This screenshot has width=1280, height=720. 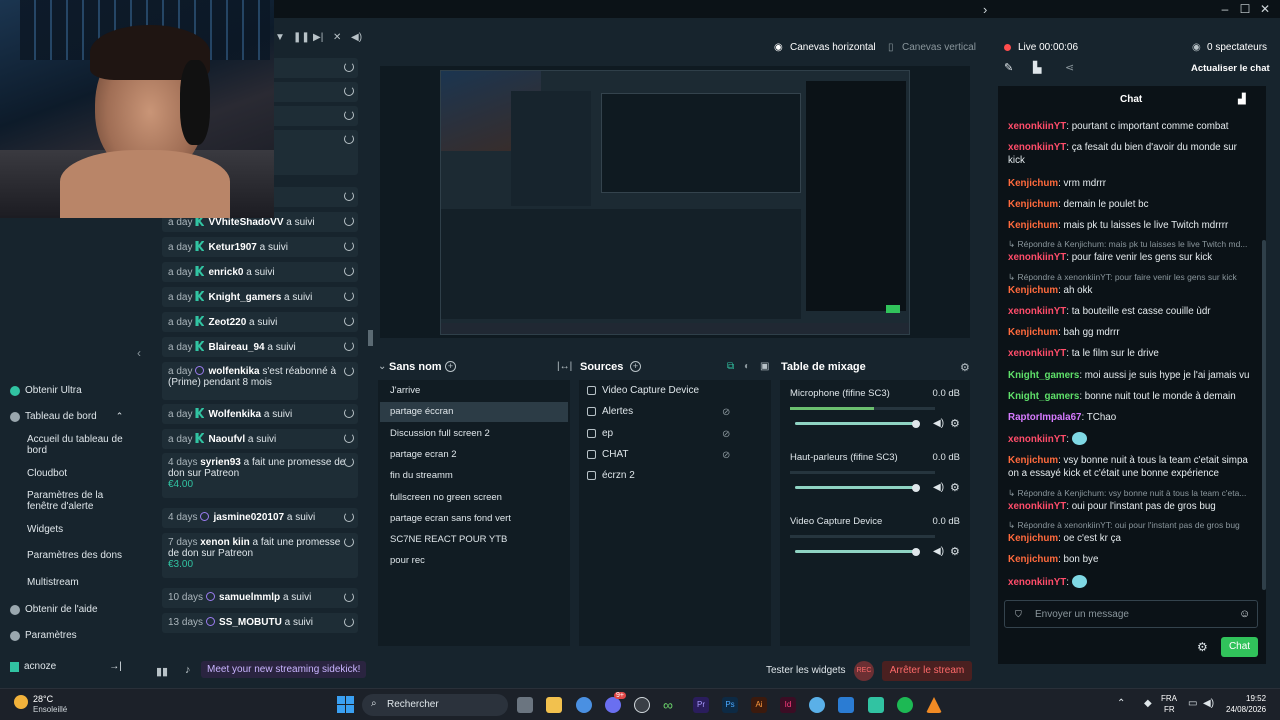 I want to click on chrome-icon, so click(x=584, y=705).